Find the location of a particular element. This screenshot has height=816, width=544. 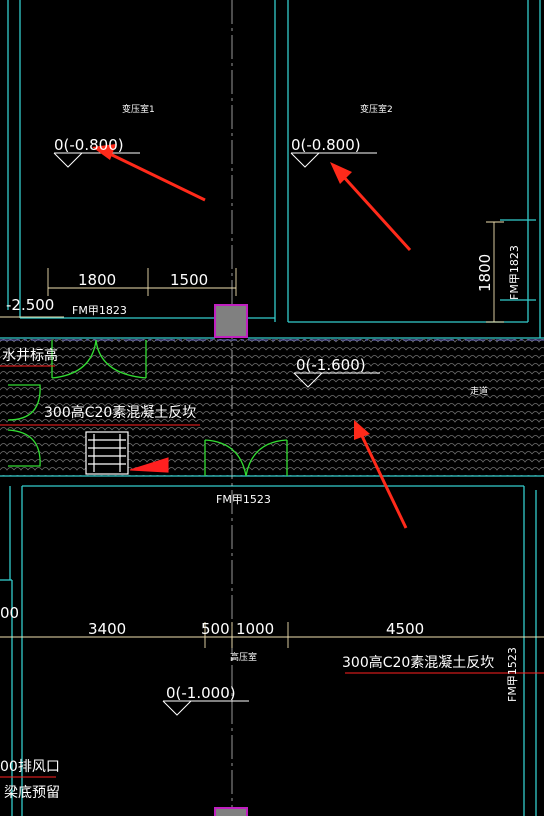

dim-label-bottom-b: 500 is located at coordinates (215, 629).